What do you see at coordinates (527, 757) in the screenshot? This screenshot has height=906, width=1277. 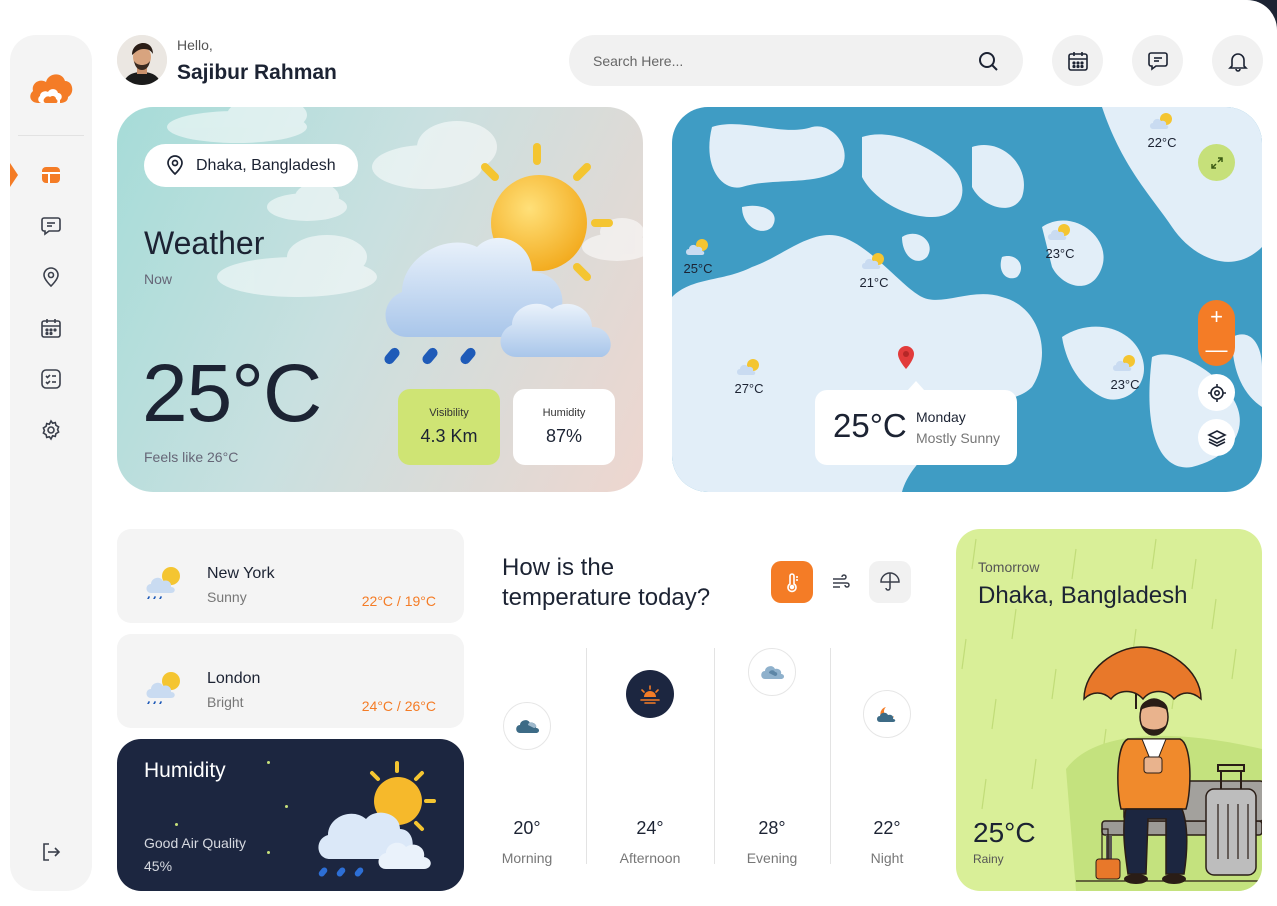 I see `period-morning: 20° Morning` at bounding box center [527, 757].